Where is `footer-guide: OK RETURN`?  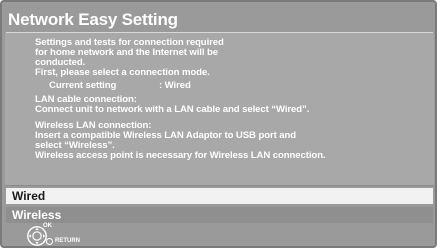 footer-guide: OK RETURN is located at coordinates (78, 234).